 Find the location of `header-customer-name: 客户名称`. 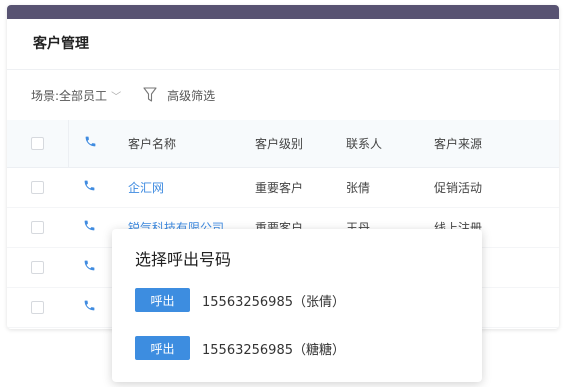

header-customer-name: 客户名称 is located at coordinates (191, 144).